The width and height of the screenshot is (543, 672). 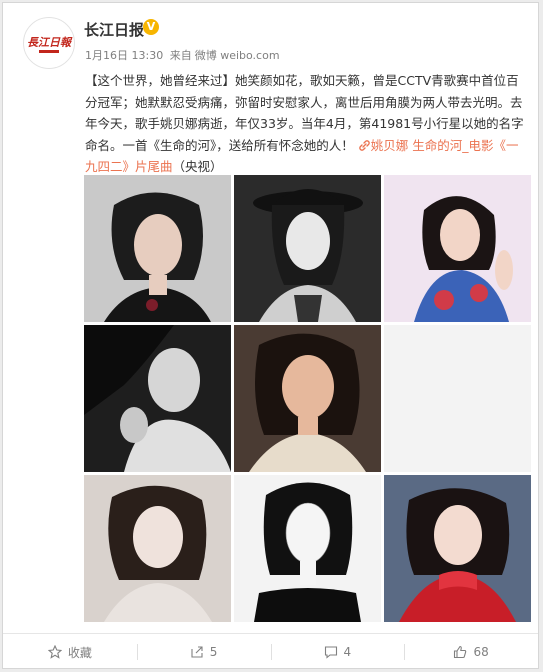 I want to click on action-bar: 收藏 5 4 68, so click(x=270, y=651).